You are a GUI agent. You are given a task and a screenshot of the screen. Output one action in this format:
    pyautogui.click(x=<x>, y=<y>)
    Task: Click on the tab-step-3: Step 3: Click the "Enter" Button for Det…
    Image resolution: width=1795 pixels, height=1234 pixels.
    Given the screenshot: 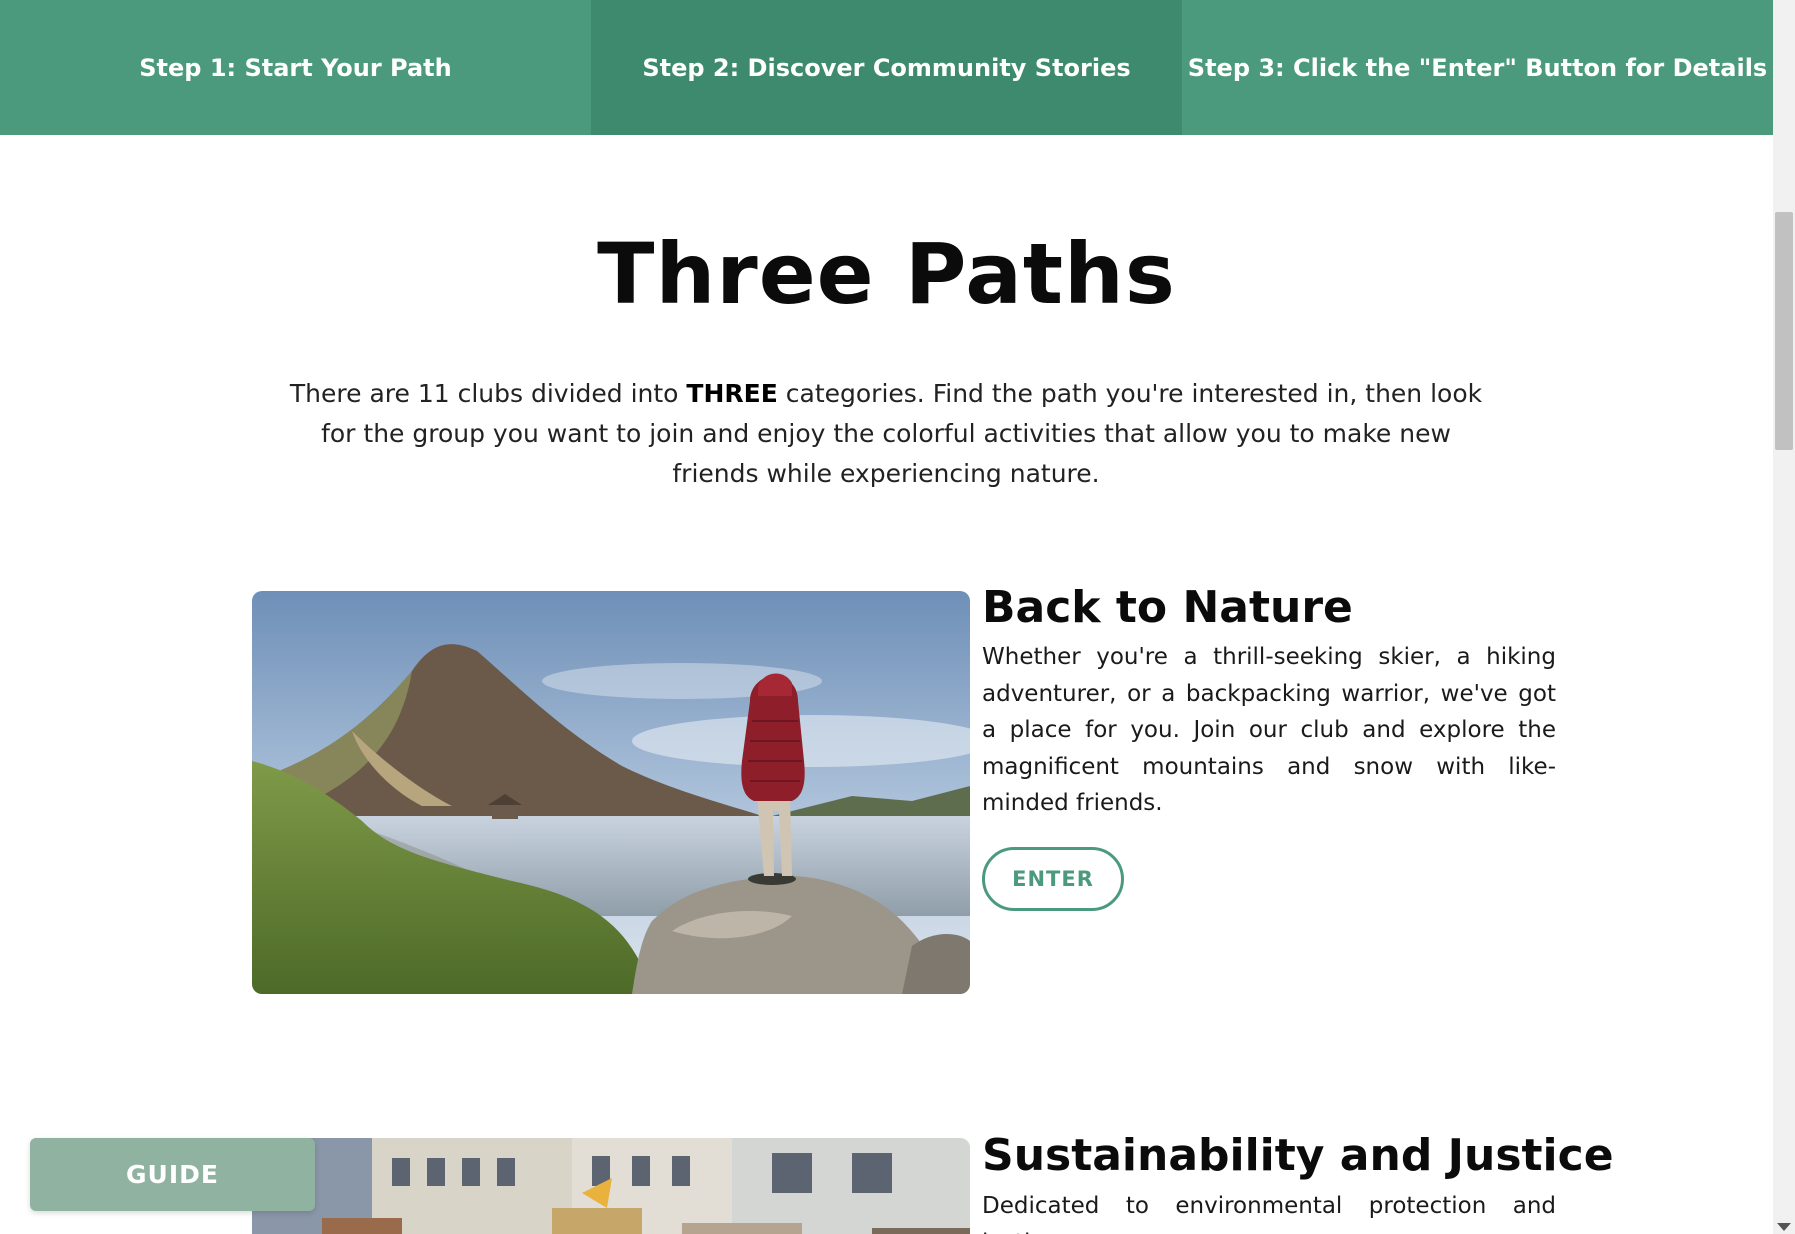 What is the action you would take?
    pyautogui.click(x=1477, y=67)
    